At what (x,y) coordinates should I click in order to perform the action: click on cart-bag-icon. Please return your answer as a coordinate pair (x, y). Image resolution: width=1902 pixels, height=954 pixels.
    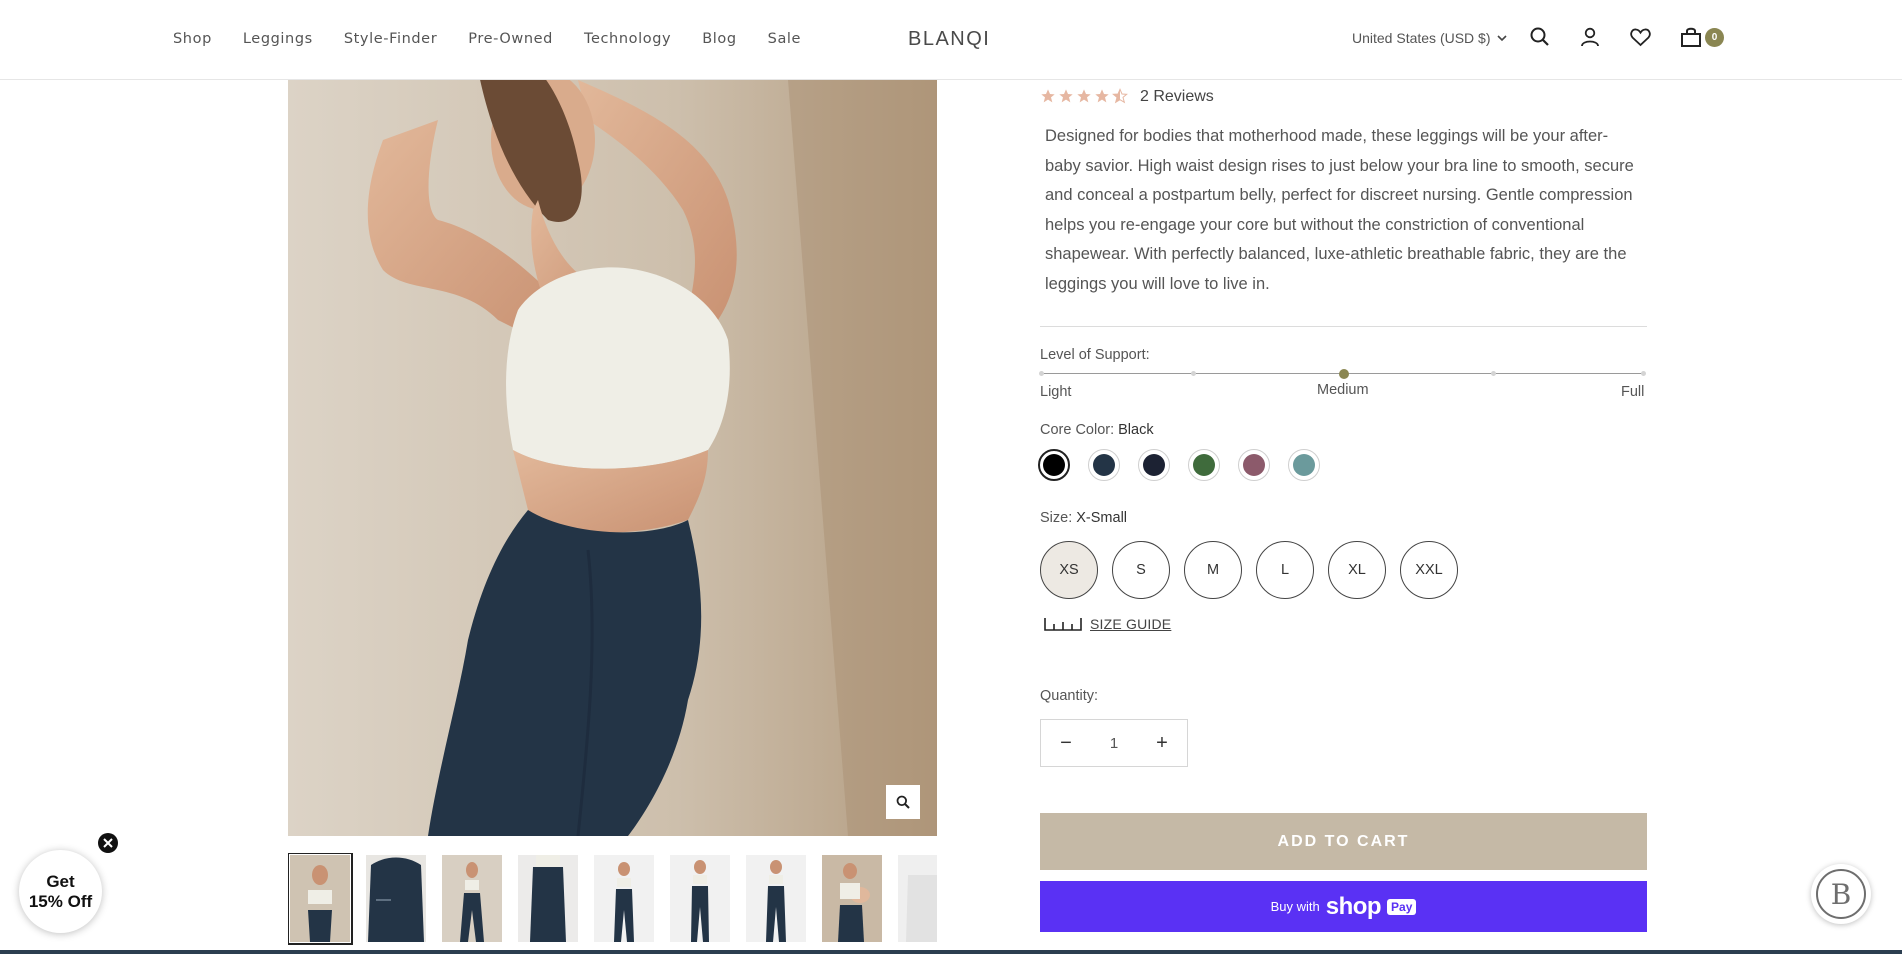
    Looking at the image, I should click on (1691, 37).